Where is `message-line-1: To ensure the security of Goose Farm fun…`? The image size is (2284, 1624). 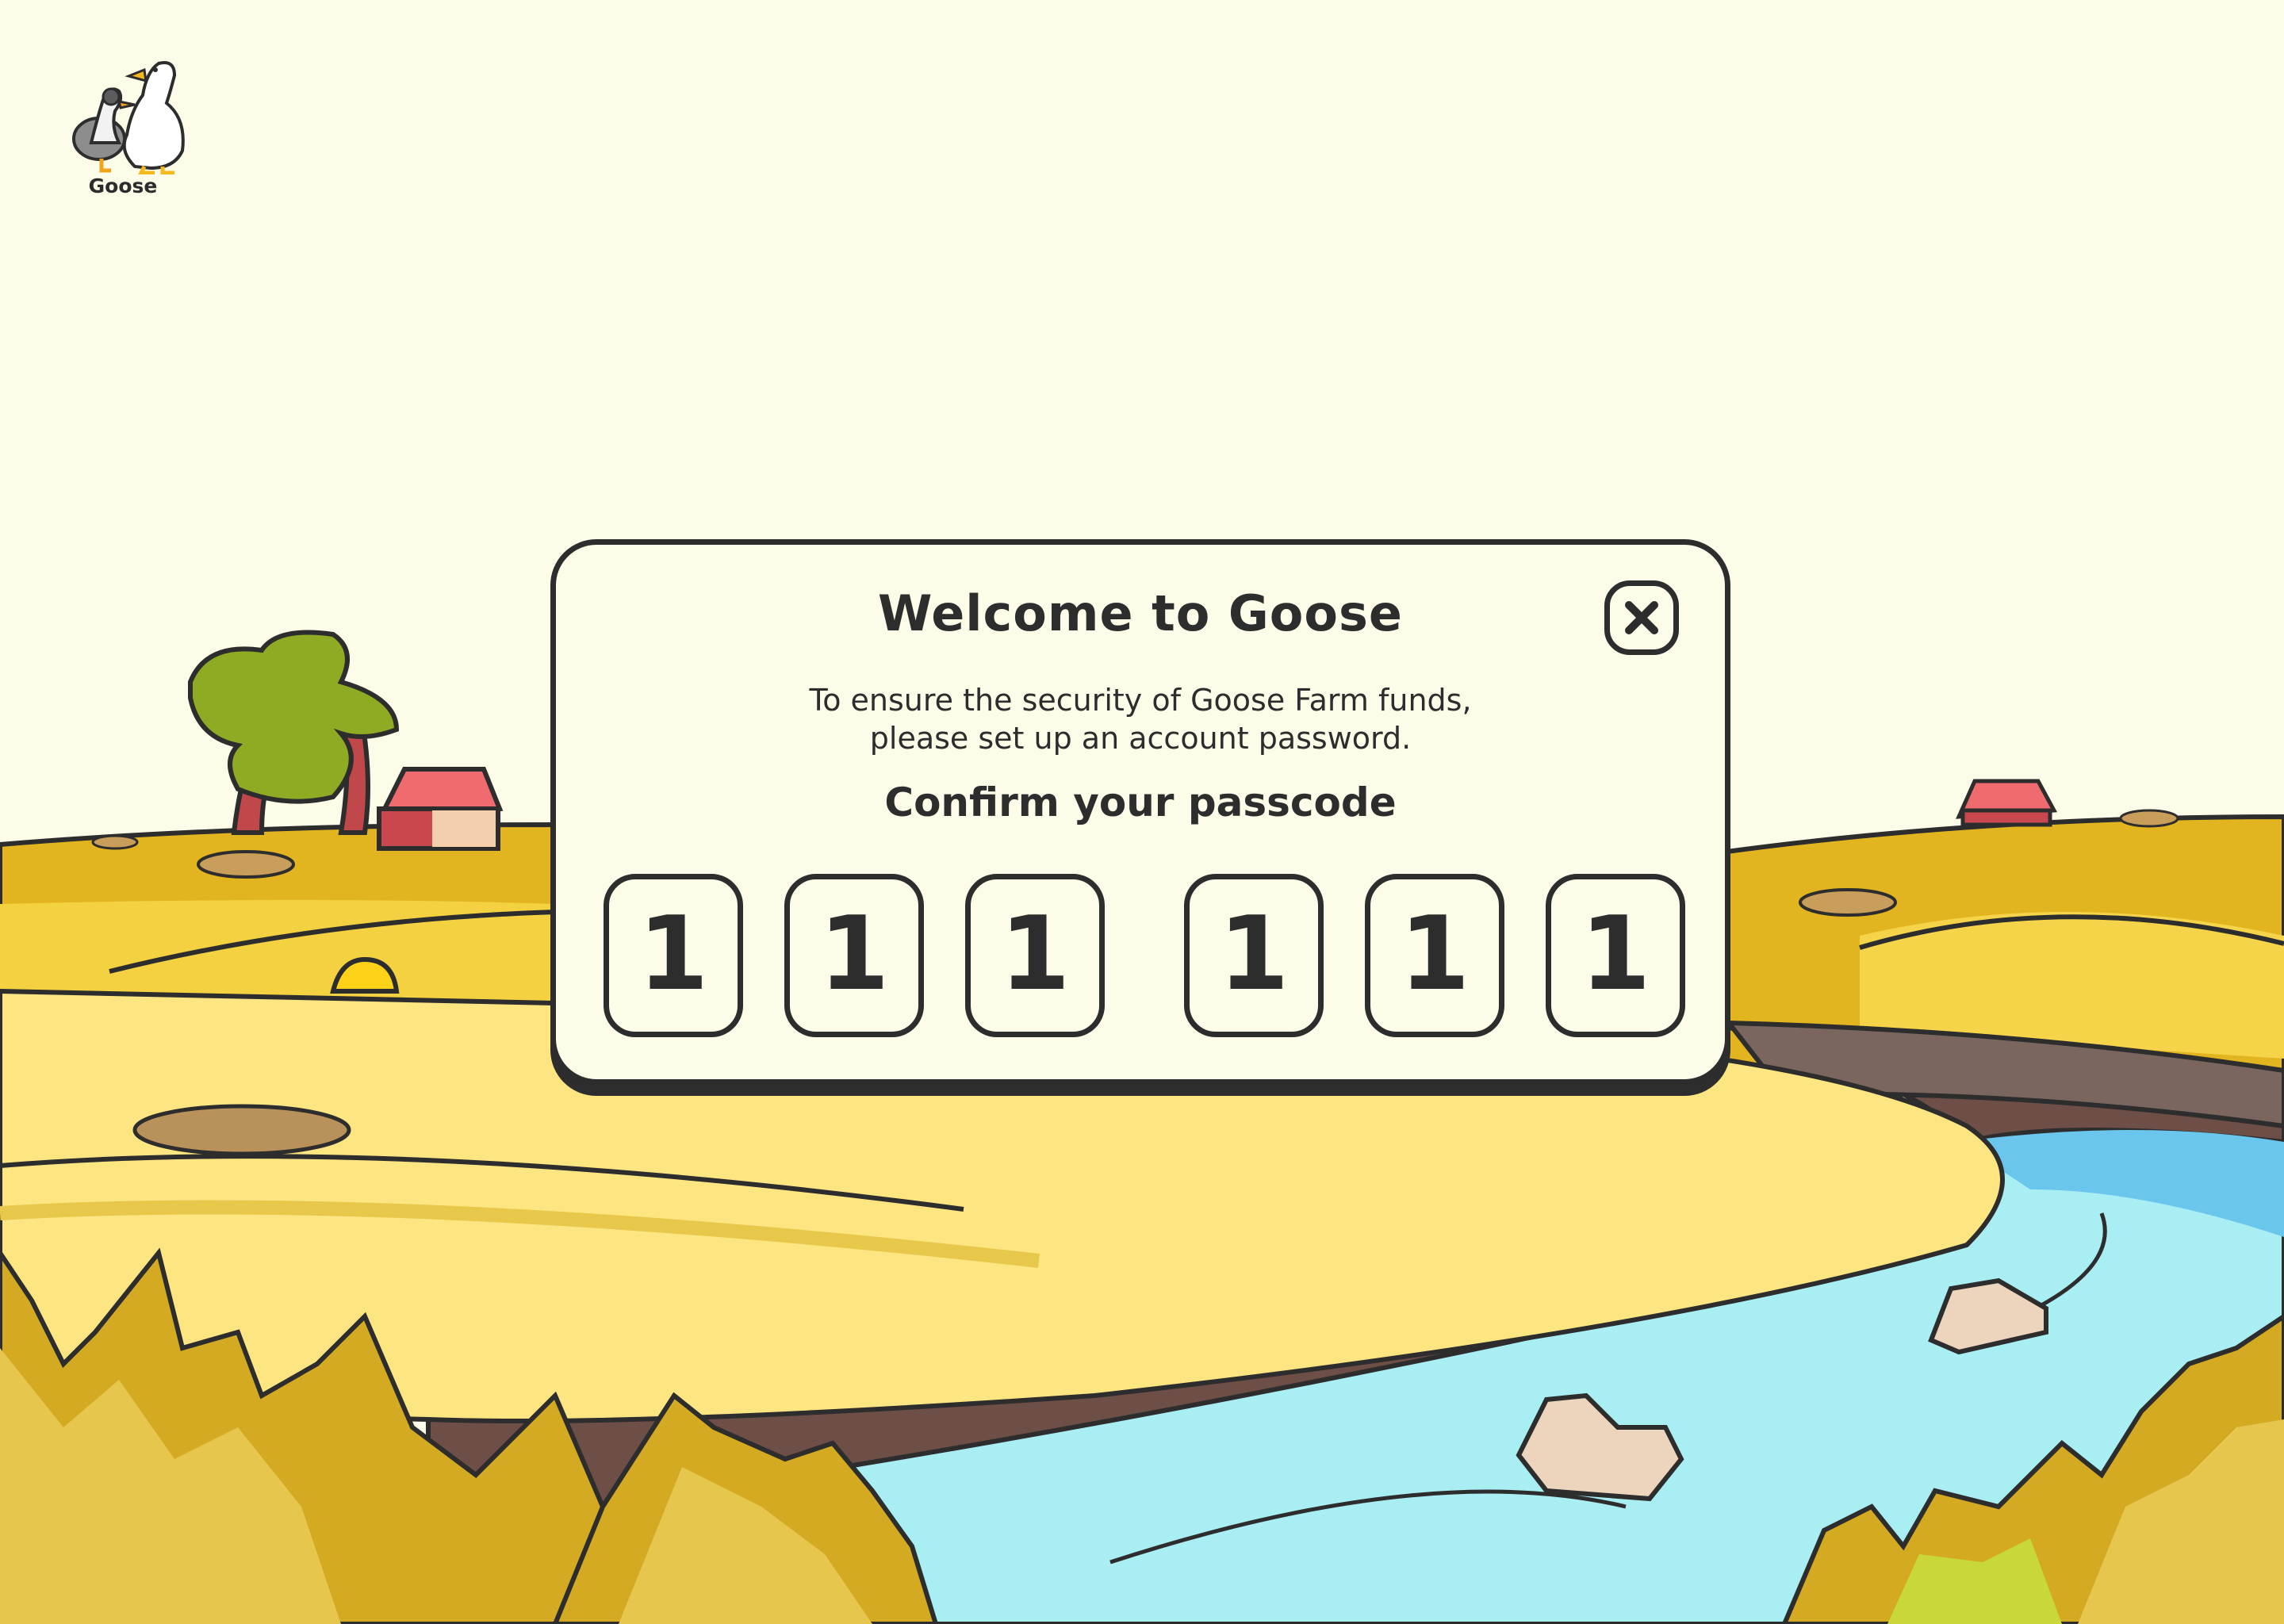
message-line-1: To ensure the security of Goose Farm fun… is located at coordinates (1140, 700).